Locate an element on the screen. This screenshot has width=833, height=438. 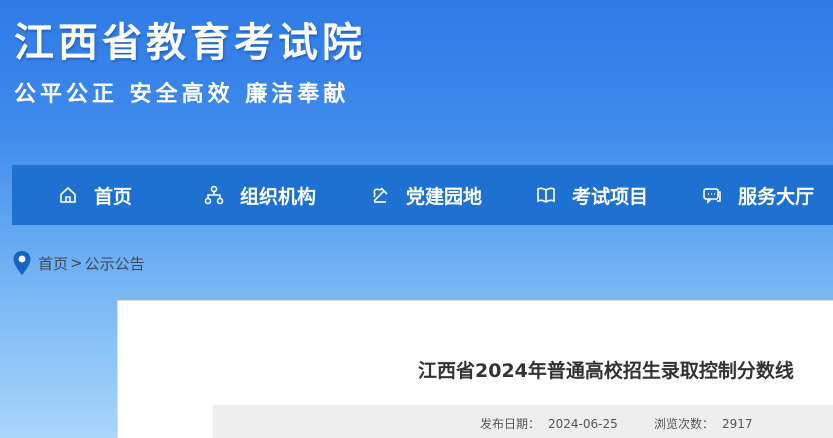
nav-item-label: 组织机构 is located at coordinates (278, 196).